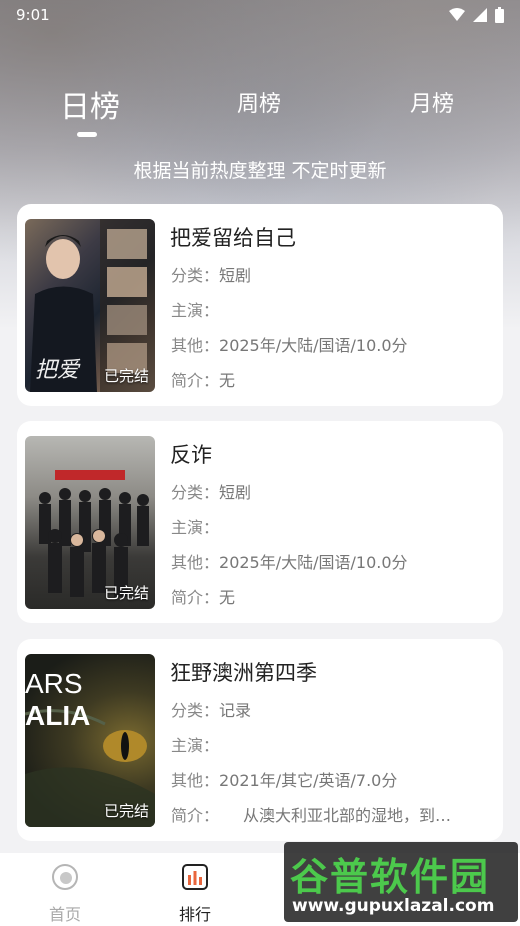 This screenshot has height=926, width=520. Describe the element at coordinates (195, 877) in the screenshot. I see `chart-icon` at that location.